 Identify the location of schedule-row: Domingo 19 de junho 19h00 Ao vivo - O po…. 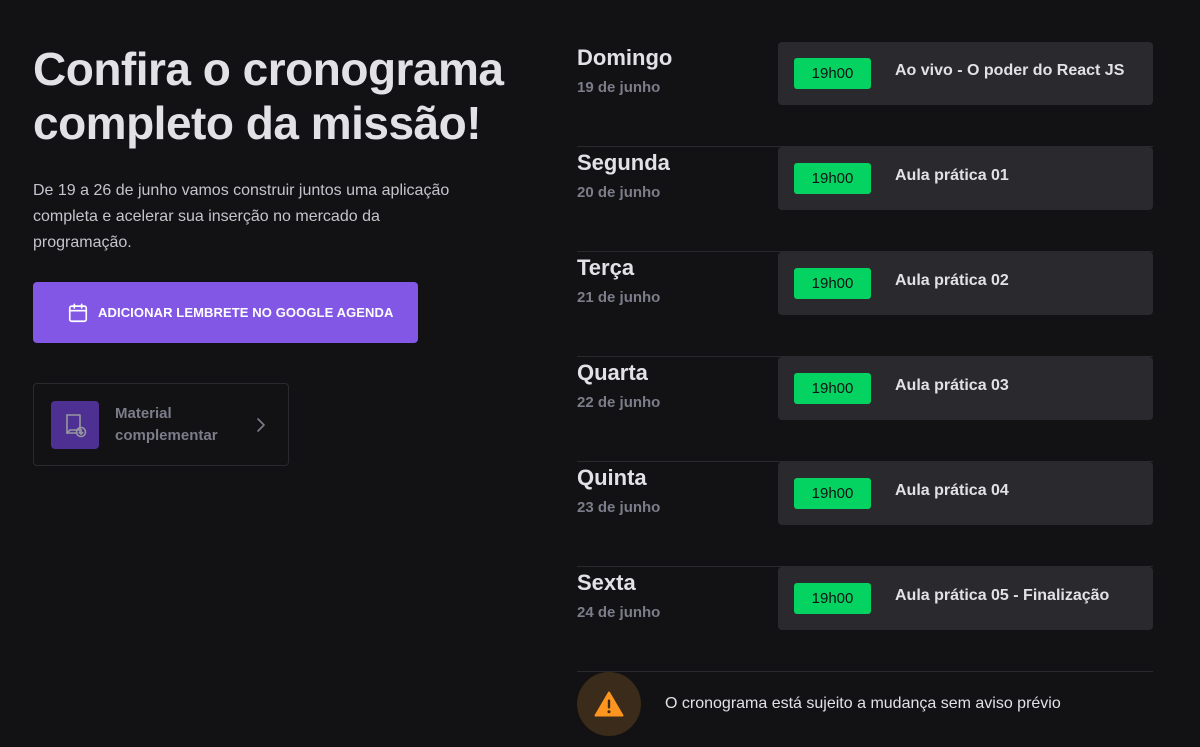
(865, 94).